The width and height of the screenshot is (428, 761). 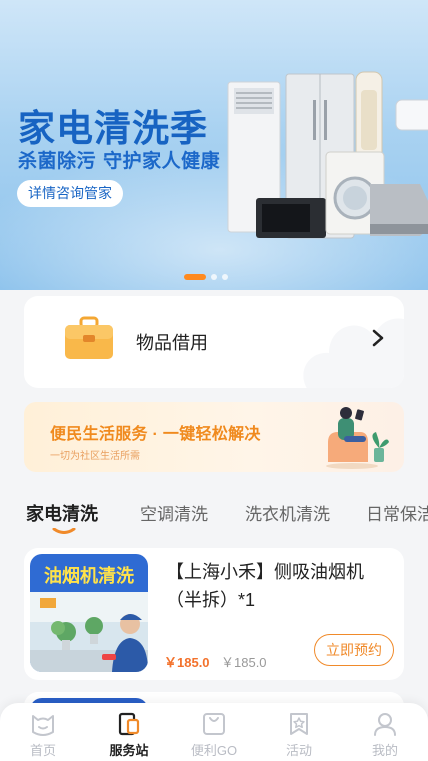 What do you see at coordinates (43, 725) in the screenshot?
I see `home-icon` at bounding box center [43, 725].